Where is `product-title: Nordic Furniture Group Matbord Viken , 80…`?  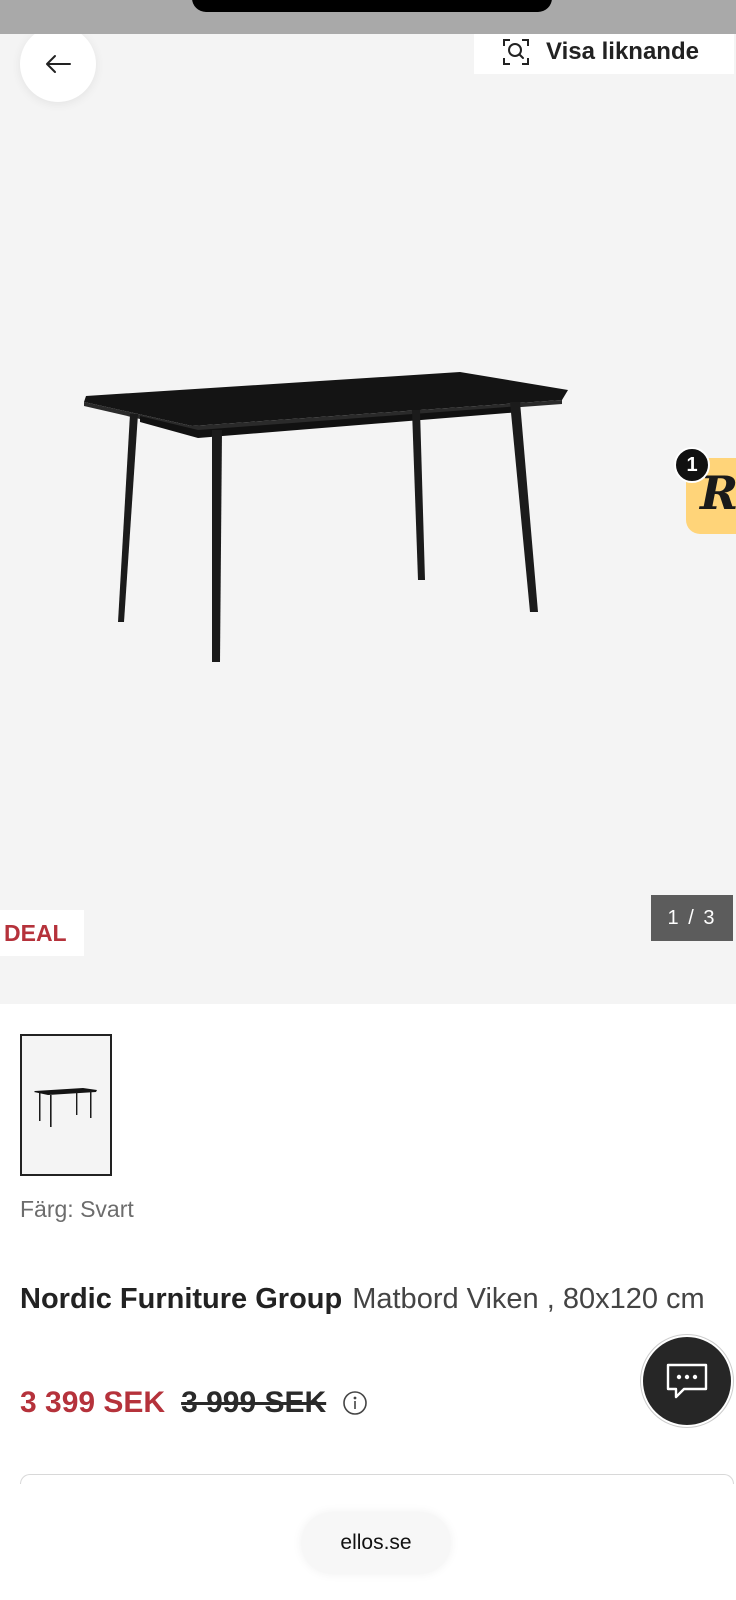 product-title: Nordic Furniture Group Matbord Viken , 80… is located at coordinates (370, 1299).